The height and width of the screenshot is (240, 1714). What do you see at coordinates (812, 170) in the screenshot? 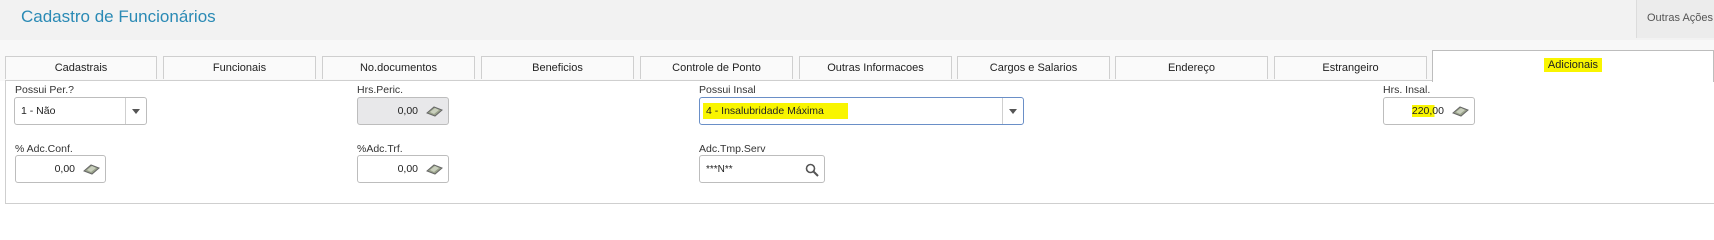
I see `search-icon` at bounding box center [812, 170].